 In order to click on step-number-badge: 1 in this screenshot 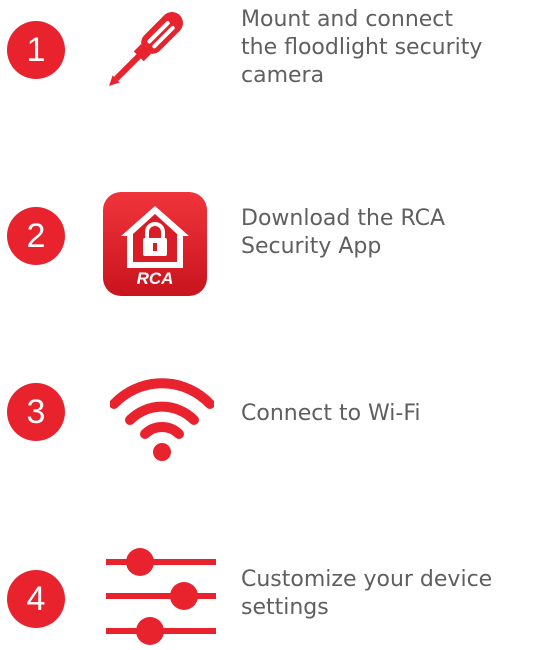, I will do `click(36, 50)`.